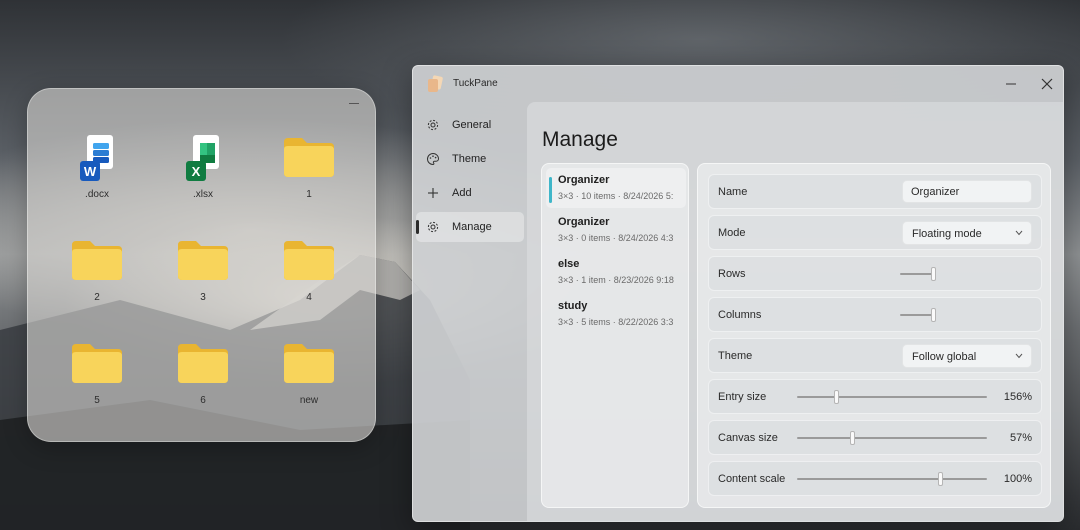  Describe the element at coordinates (203, 194) in the screenshot. I see `organizer-item-label: .xlsx` at that location.